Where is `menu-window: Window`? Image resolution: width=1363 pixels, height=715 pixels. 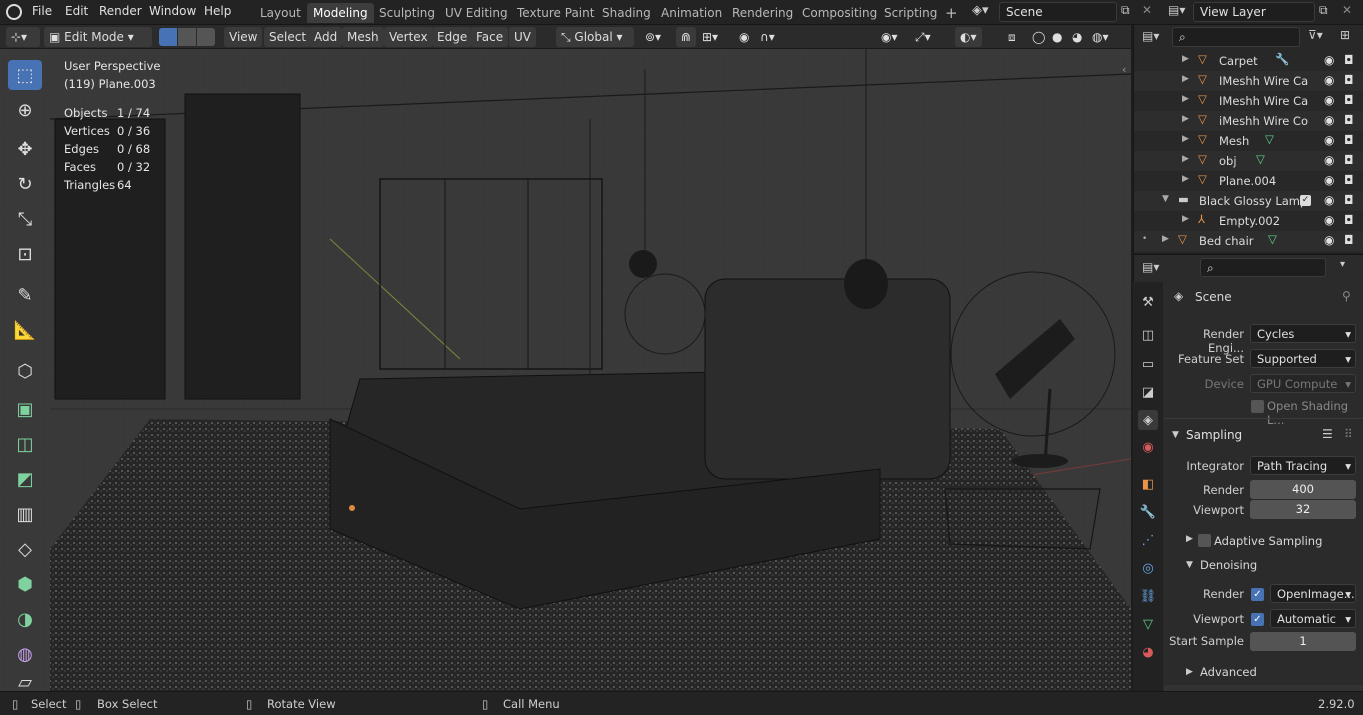 menu-window: Window is located at coordinates (172, 11).